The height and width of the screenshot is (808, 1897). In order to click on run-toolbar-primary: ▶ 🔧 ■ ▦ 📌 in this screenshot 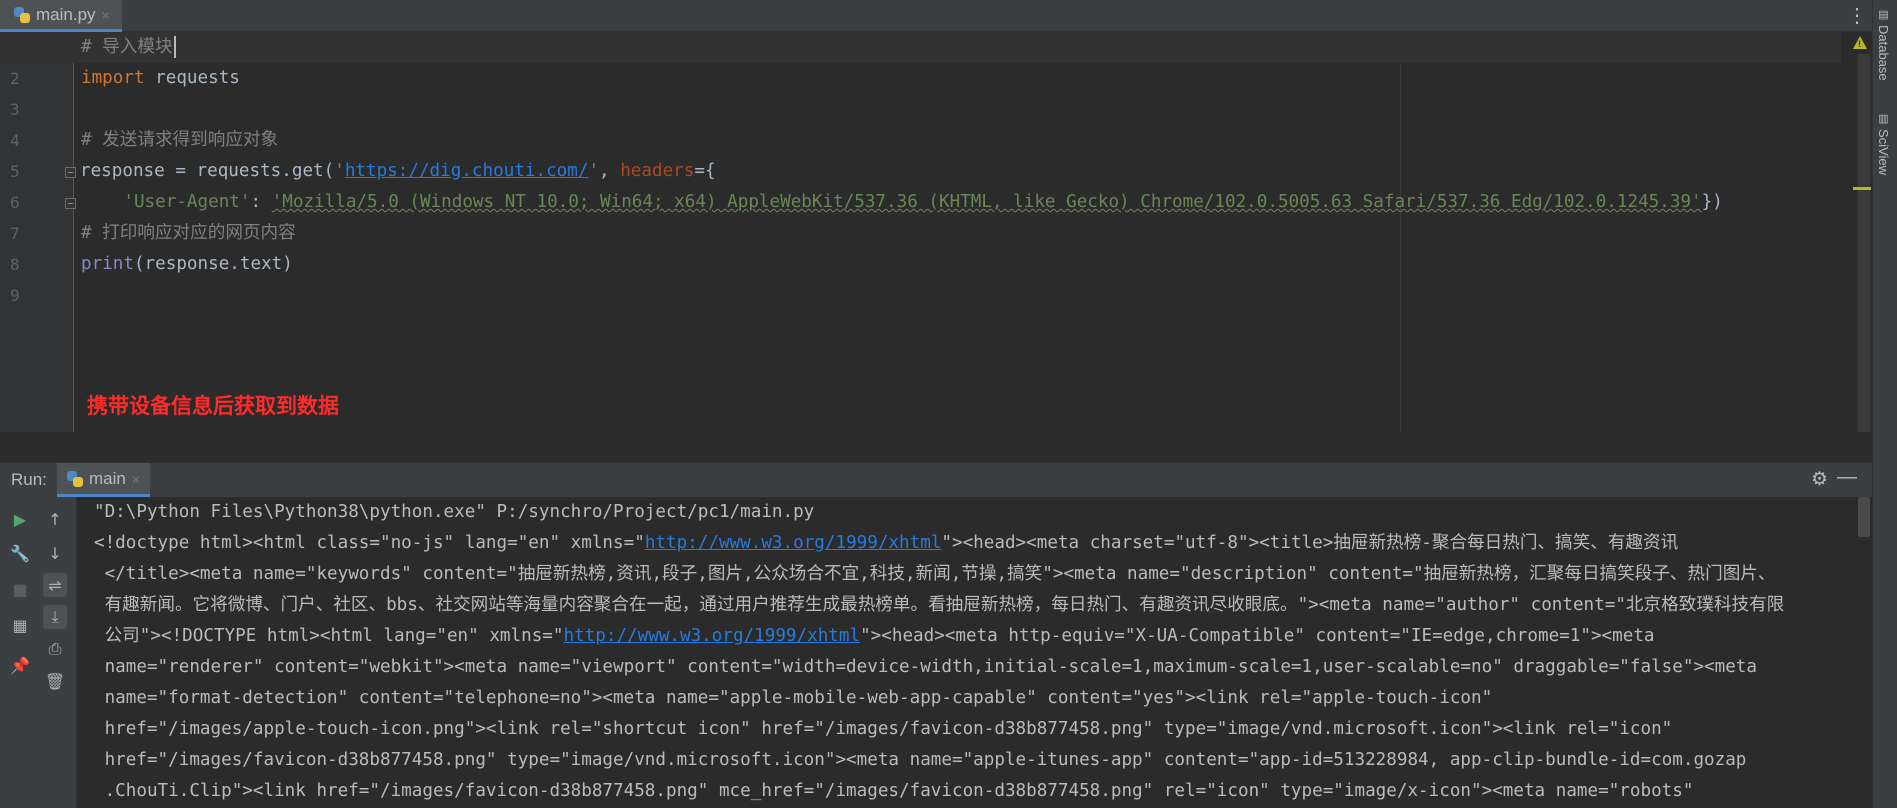, I will do `click(17, 652)`.